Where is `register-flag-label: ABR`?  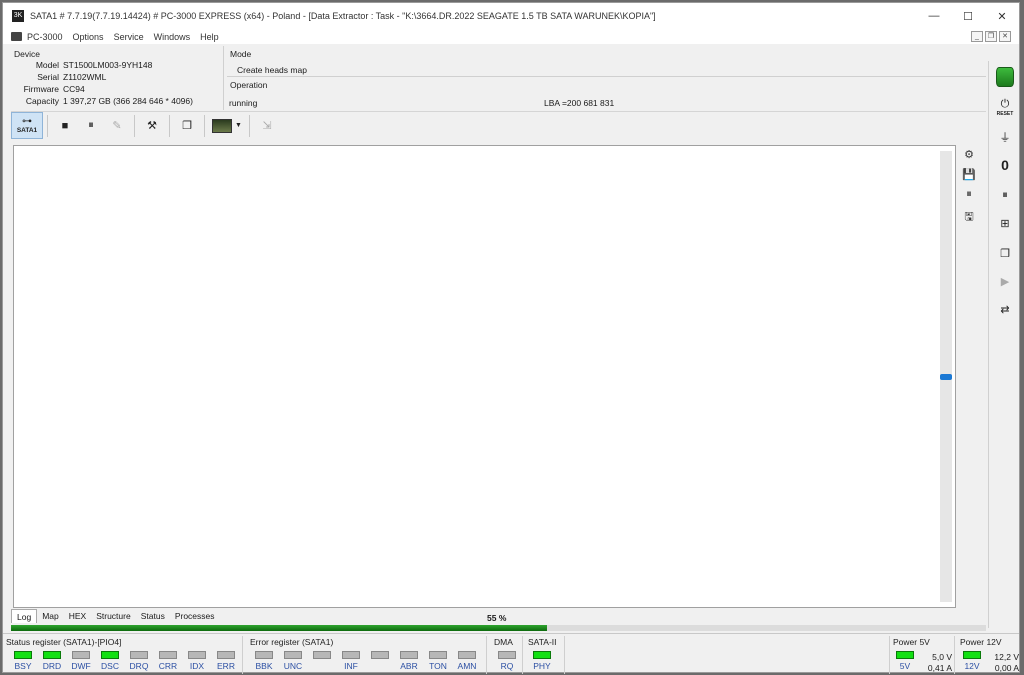 register-flag-label: ABR is located at coordinates (409, 666).